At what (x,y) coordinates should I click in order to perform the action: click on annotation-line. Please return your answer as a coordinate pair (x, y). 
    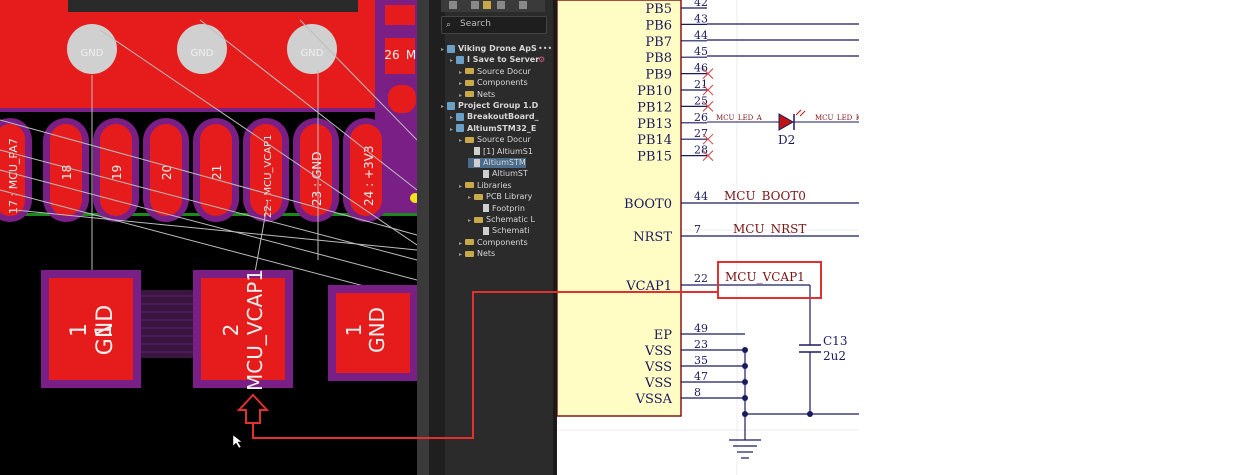
    Looking at the image, I should click on (485, 365).